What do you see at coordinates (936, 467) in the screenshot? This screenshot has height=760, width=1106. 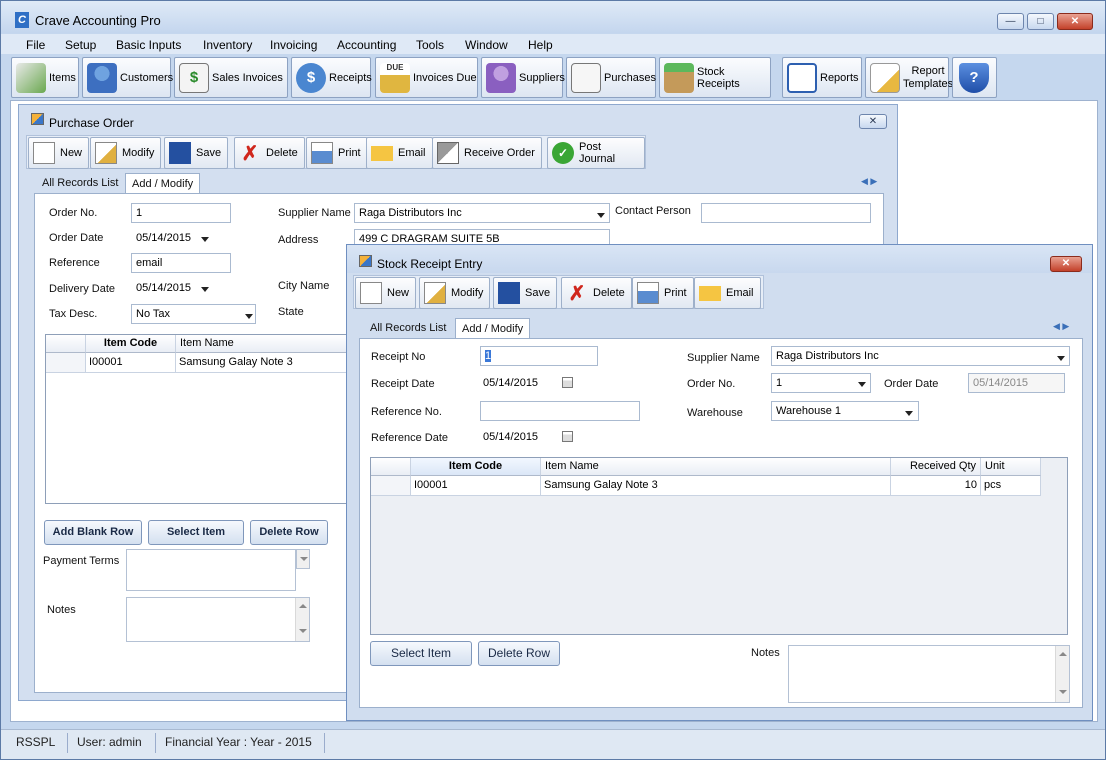 I see `grid-header-received-qty: Received Qty` at bounding box center [936, 467].